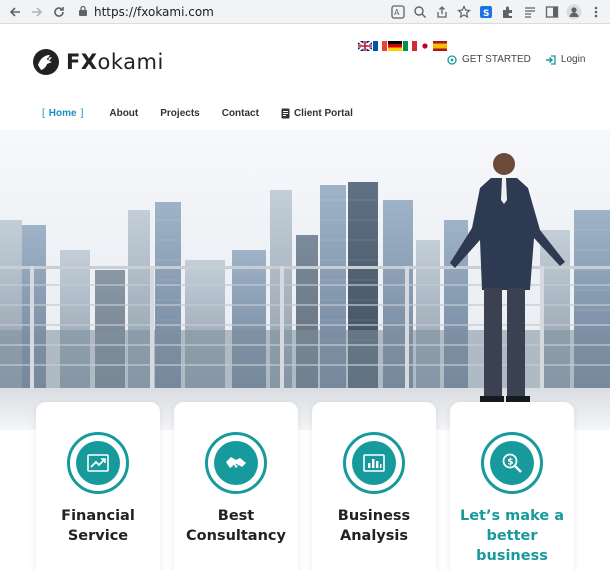  I want to click on nav-projects: Projects, so click(179, 113).